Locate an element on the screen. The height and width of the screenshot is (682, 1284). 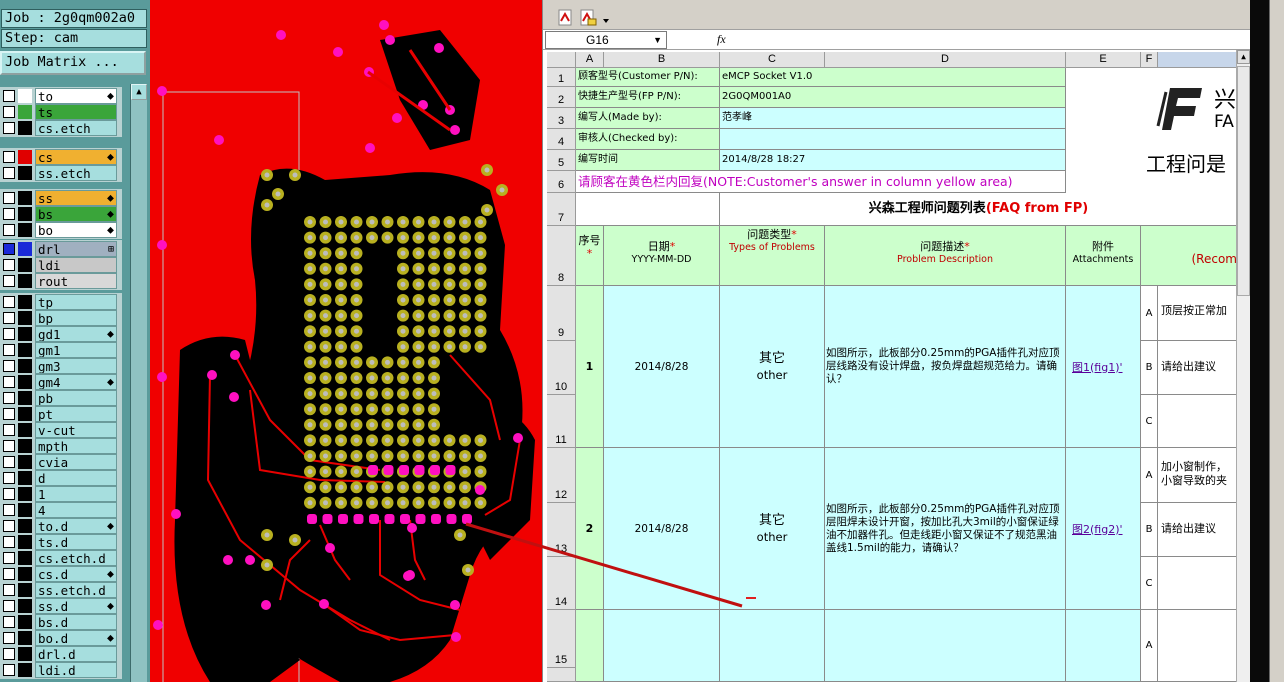
layer-row-gm4: gm4 ⬥ is located at coordinates (61, 382).